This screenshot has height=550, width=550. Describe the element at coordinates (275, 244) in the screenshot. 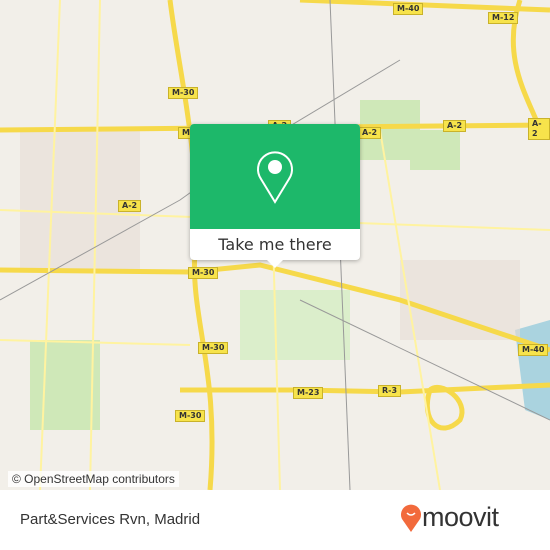

I see `take-me-there-button: Take me there` at that location.